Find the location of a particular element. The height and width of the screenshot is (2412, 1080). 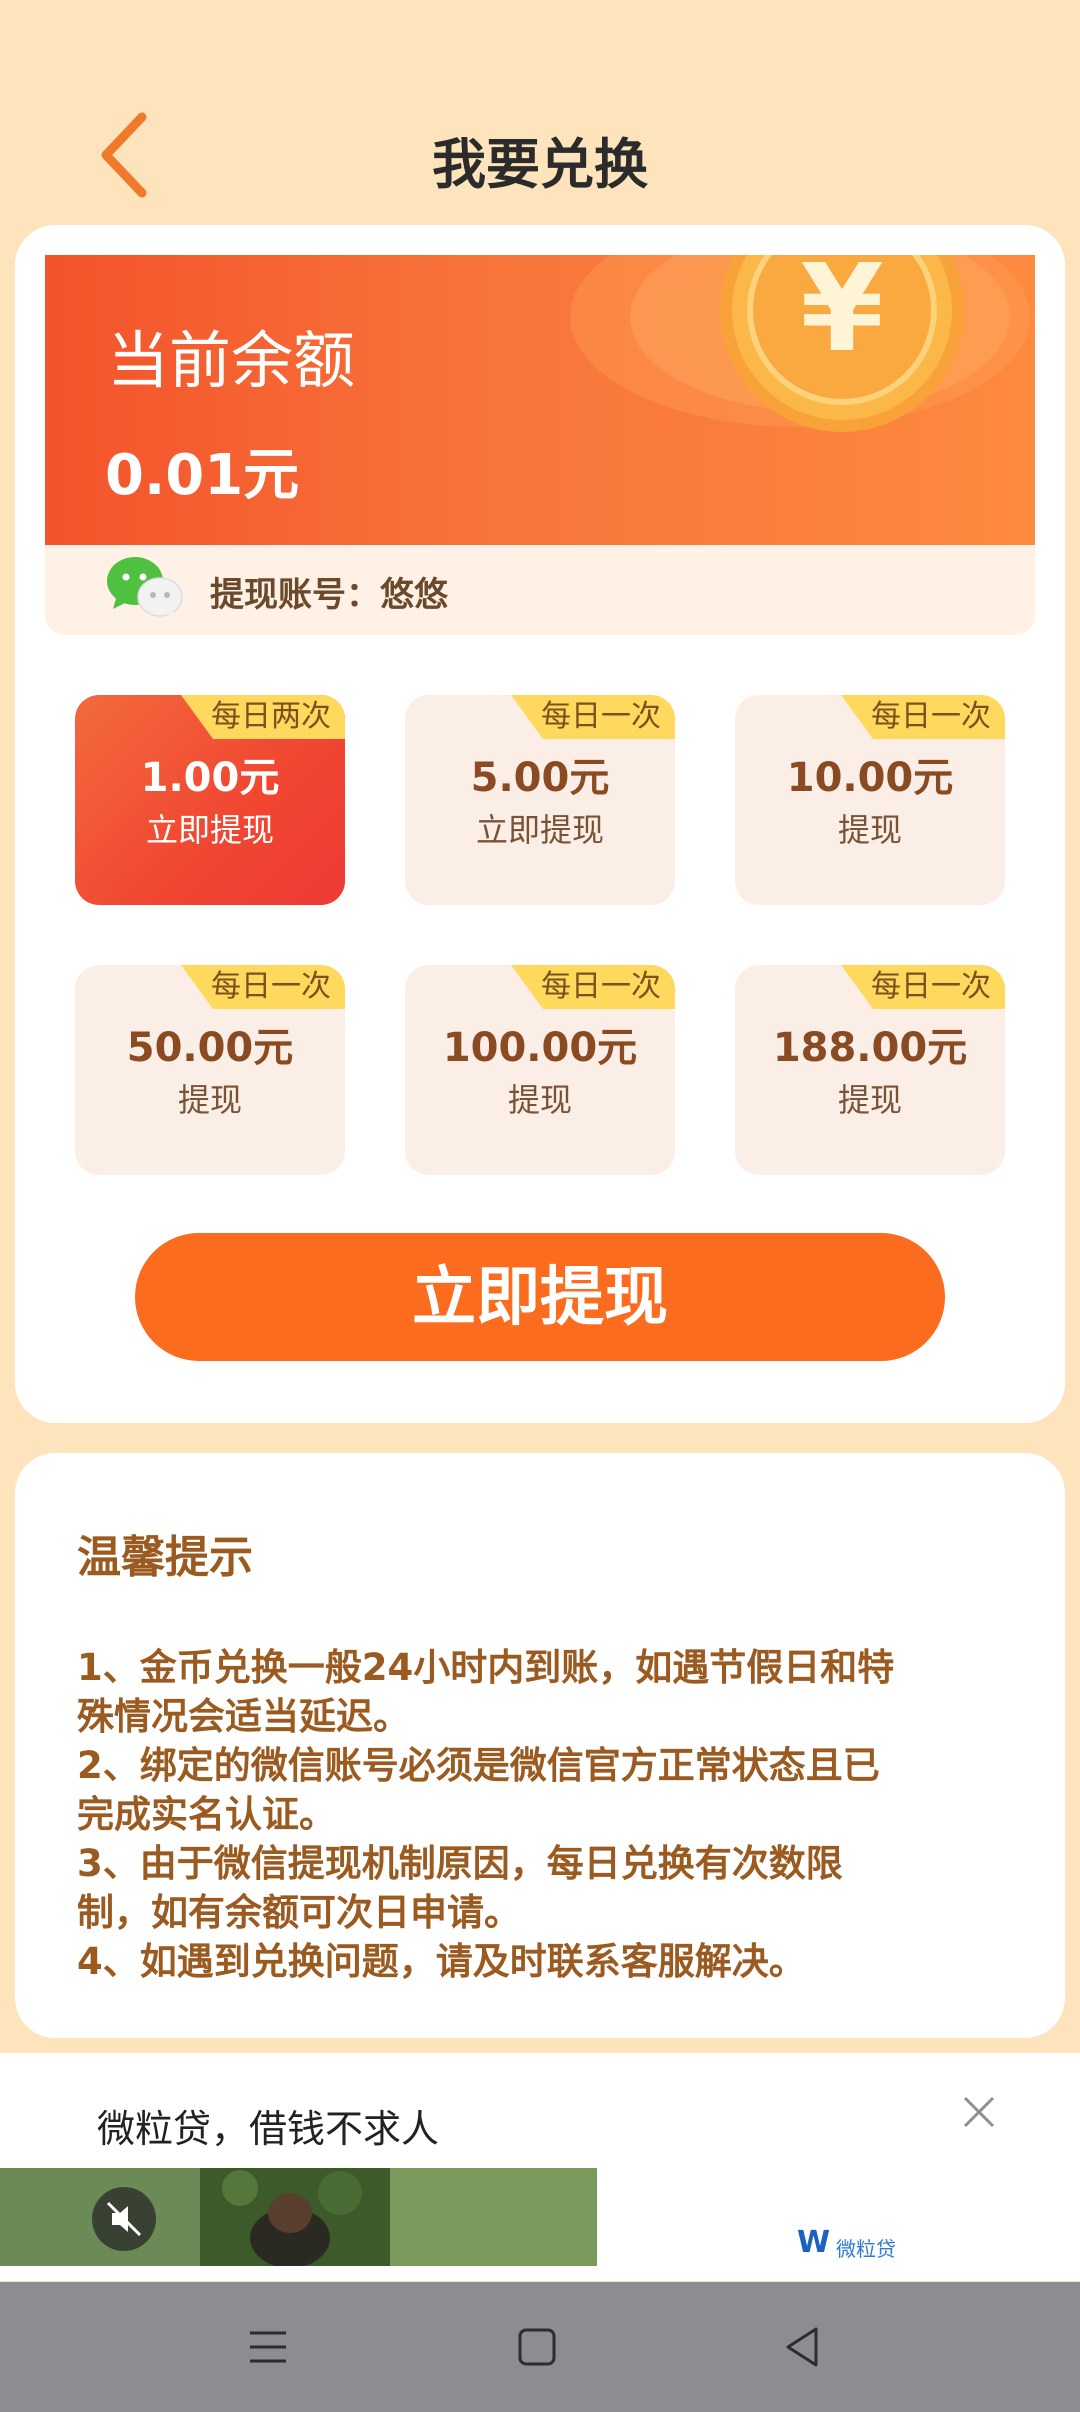

limit-tag: 每日两次 is located at coordinates (263, 717).